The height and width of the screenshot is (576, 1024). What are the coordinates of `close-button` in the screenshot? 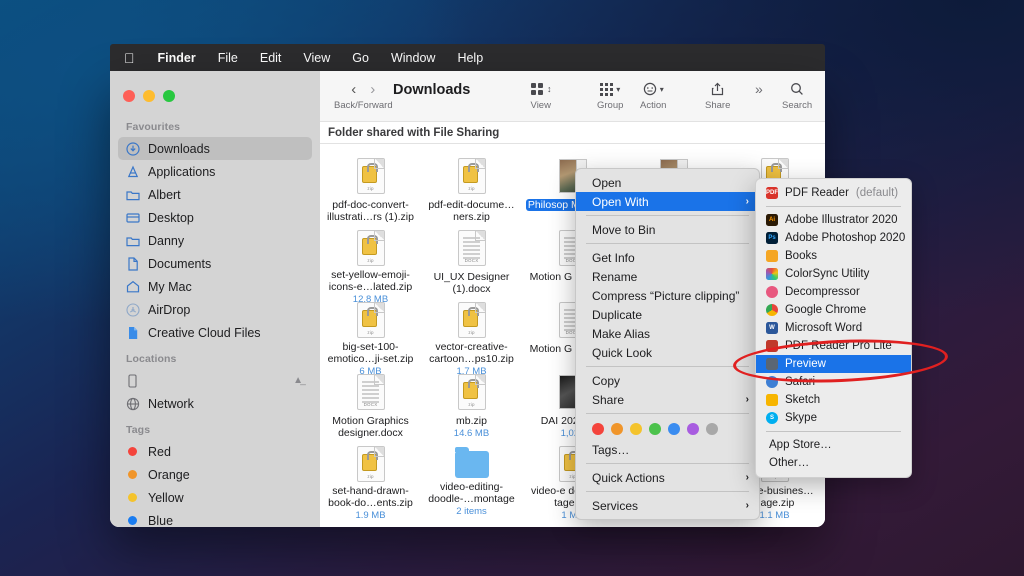 It's located at (129, 96).